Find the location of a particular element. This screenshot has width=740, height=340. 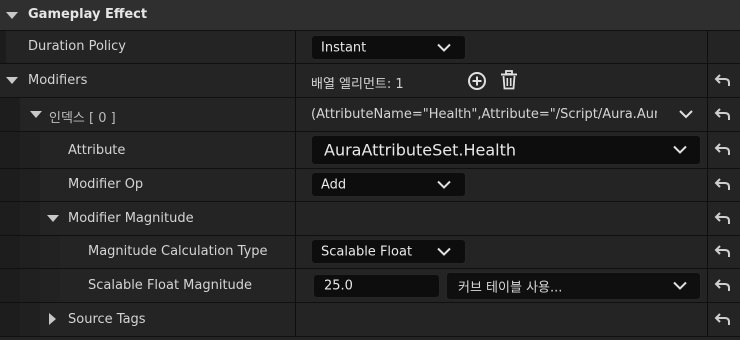

modifiers-row: Modifiers 배열 엘리먼트: 1 is located at coordinates (370, 80).